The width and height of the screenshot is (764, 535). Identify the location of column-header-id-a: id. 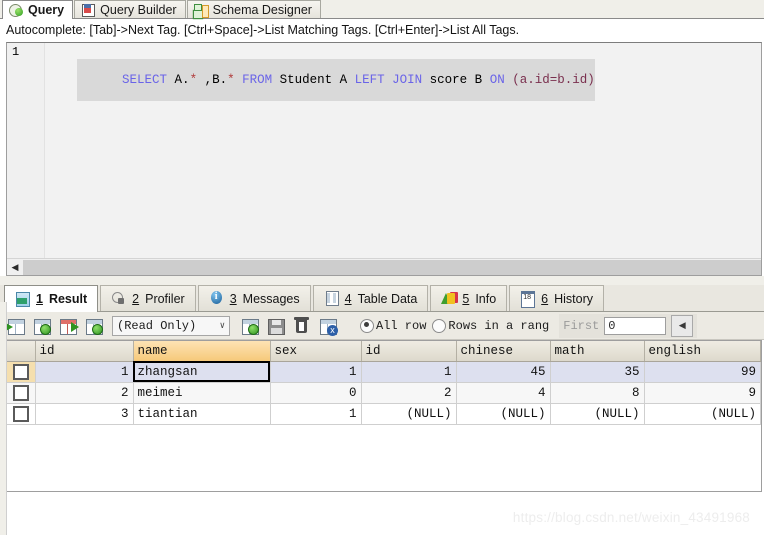
(84, 351).